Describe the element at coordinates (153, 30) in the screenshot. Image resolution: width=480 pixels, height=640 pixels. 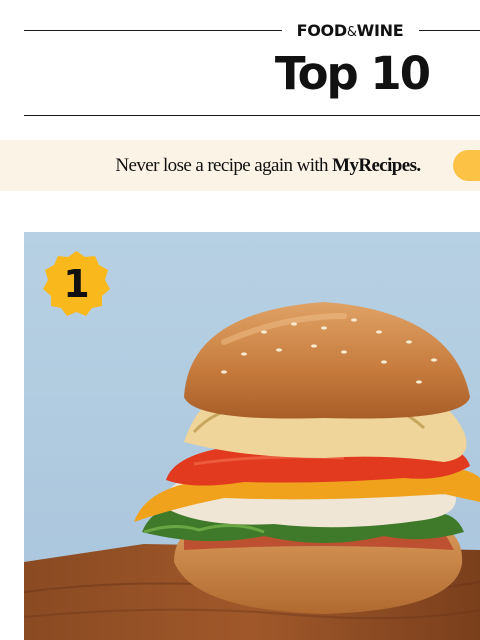
I see `header-rule-left` at that location.